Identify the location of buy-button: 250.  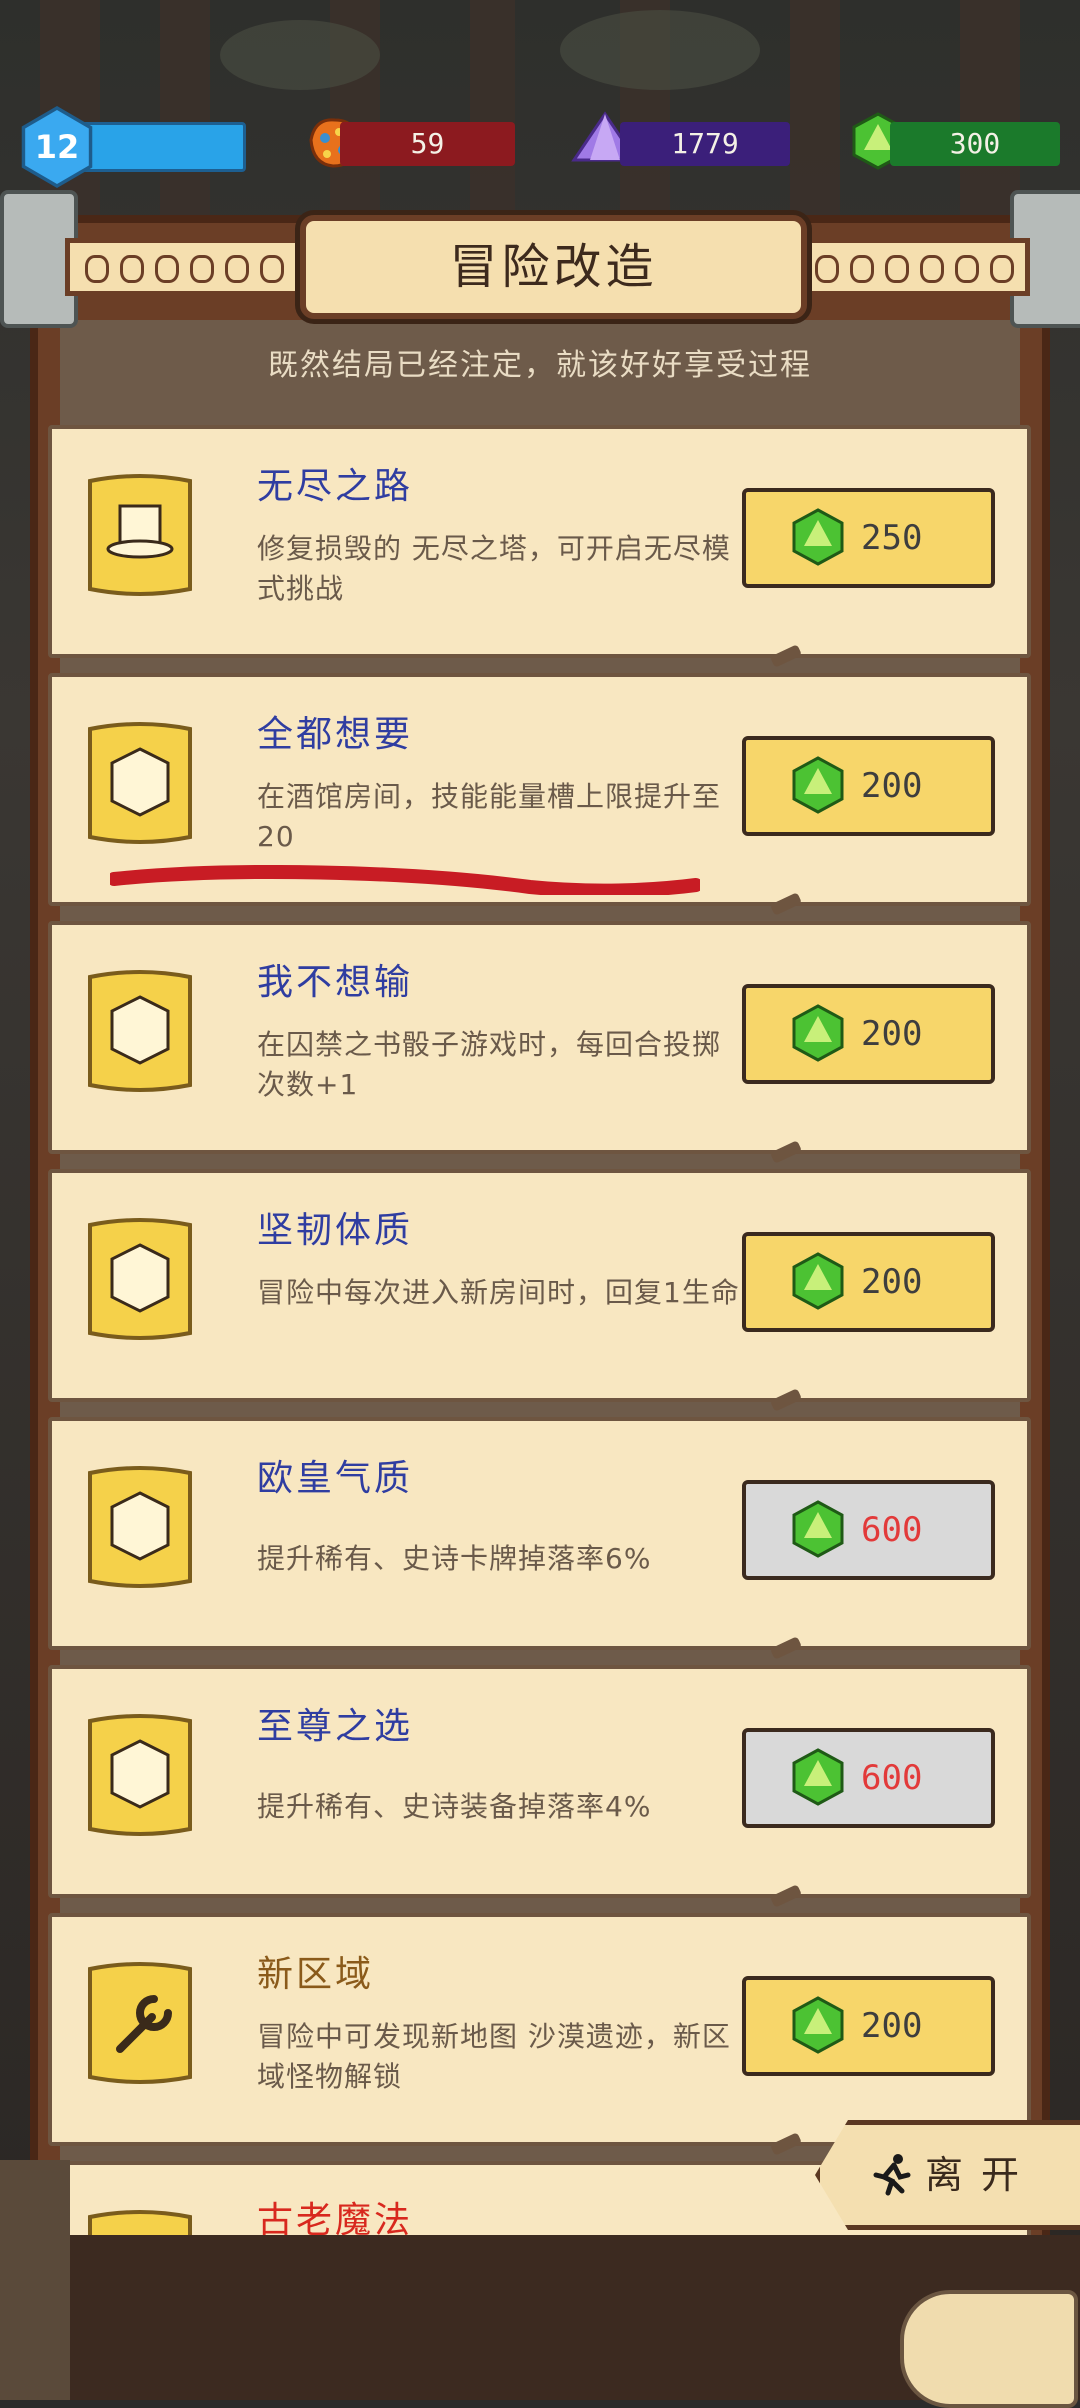
(868, 538).